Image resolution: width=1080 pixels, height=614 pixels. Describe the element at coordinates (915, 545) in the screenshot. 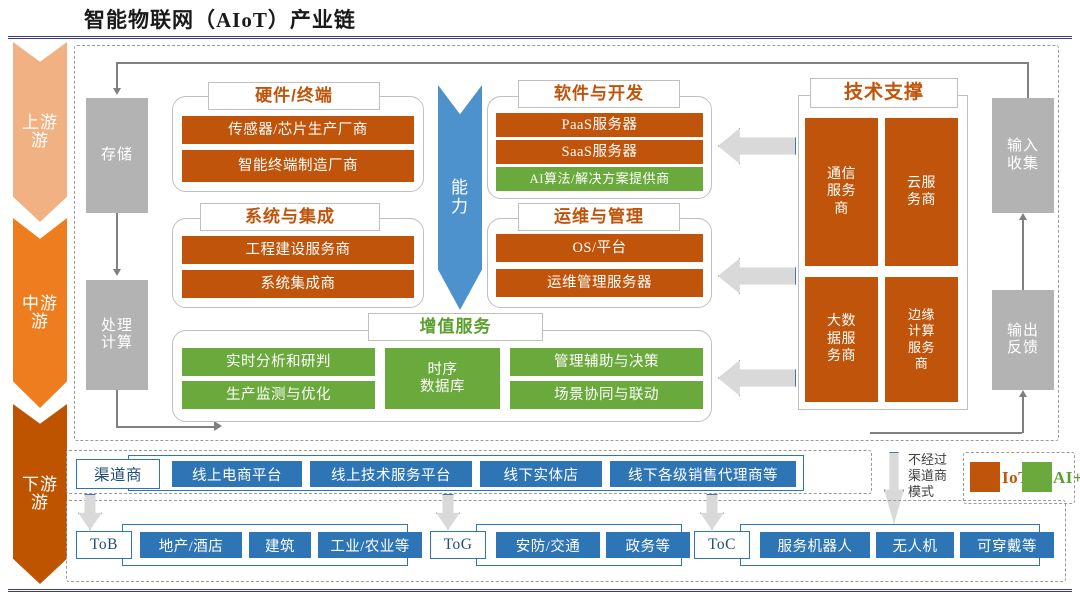

I see `downstream-item-drone: 无人机` at that location.